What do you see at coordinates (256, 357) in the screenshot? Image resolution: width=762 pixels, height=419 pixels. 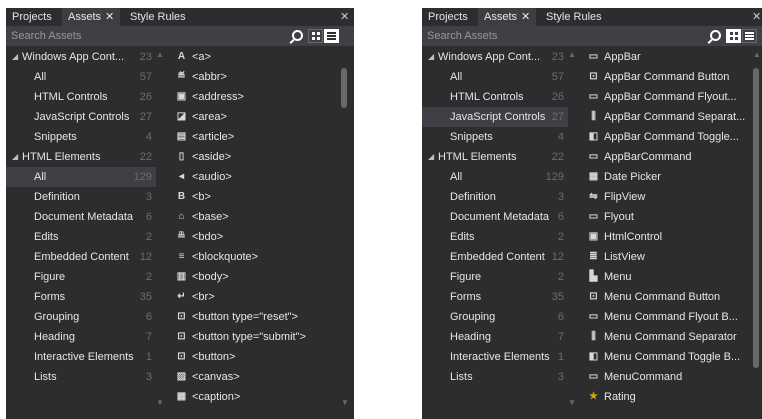 I see `asset-item-button: ⊡ <button>` at bounding box center [256, 357].